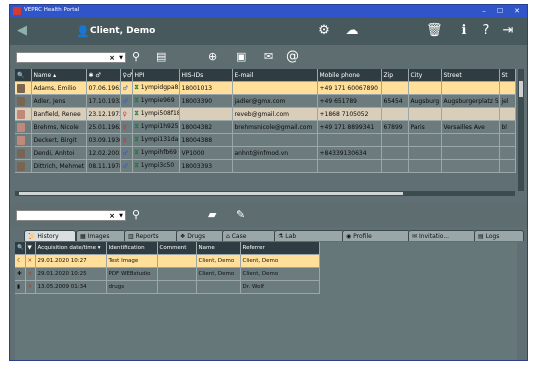 Image resolution: width=534 pixels, height=365 pixels. Describe the element at coordinates (84, 236) in the screenshot. I see `tab-icon: ▦` at that location.